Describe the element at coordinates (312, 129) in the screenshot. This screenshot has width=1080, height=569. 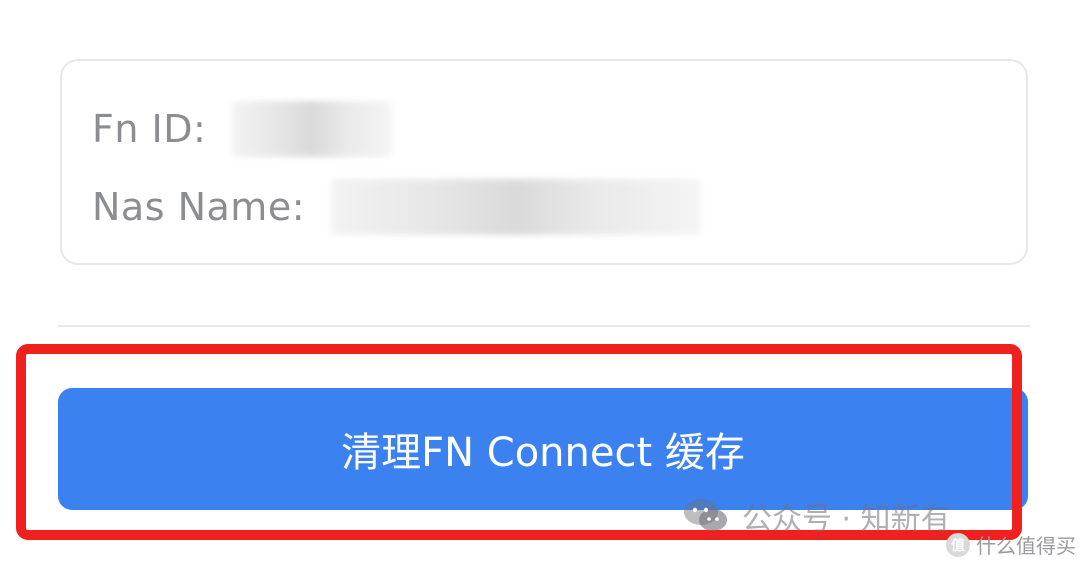
I see `fn-id-value-redacted` at that location.